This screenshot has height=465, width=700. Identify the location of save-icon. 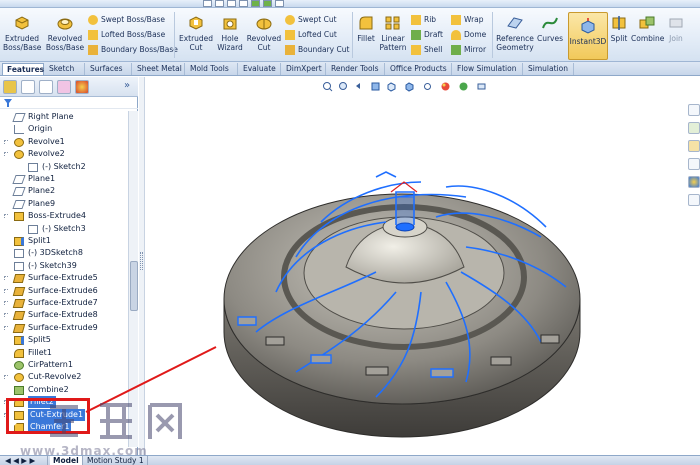
(231, 3).